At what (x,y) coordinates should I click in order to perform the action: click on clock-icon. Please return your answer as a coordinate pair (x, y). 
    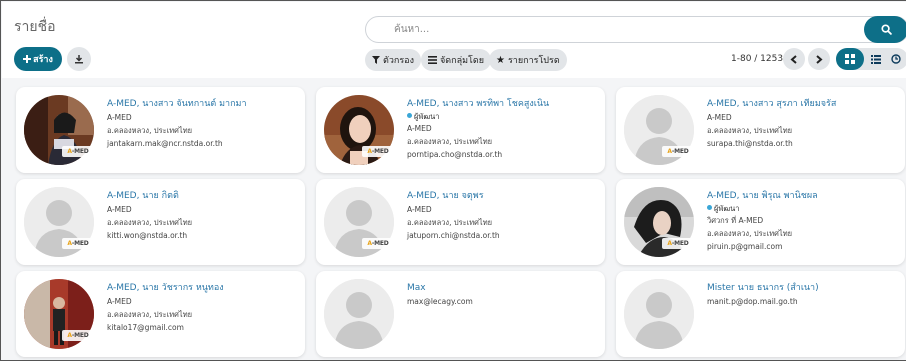
    Looking at the image, I should click on (896, 59).